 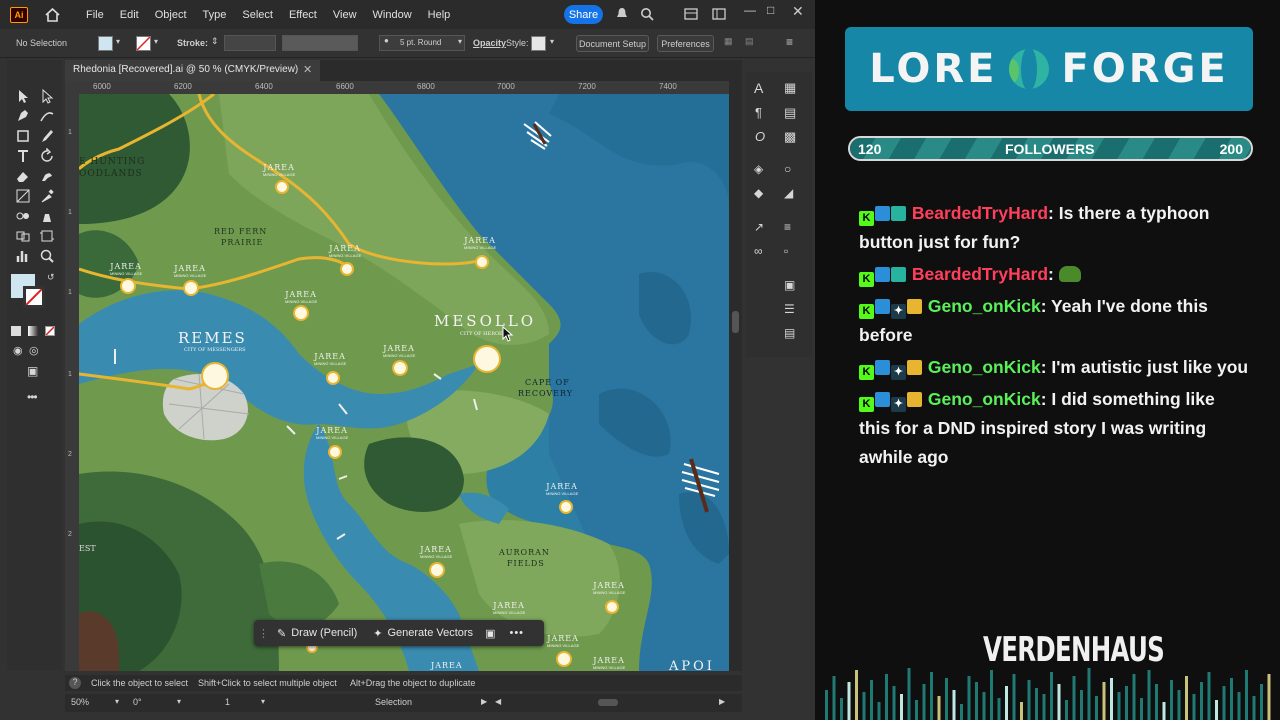 What do you see at coordinates (72, 376) in the screenshot?
I see `vertical-ruler: 1 1 1 1 2 2` at bounding box center [72, 376].